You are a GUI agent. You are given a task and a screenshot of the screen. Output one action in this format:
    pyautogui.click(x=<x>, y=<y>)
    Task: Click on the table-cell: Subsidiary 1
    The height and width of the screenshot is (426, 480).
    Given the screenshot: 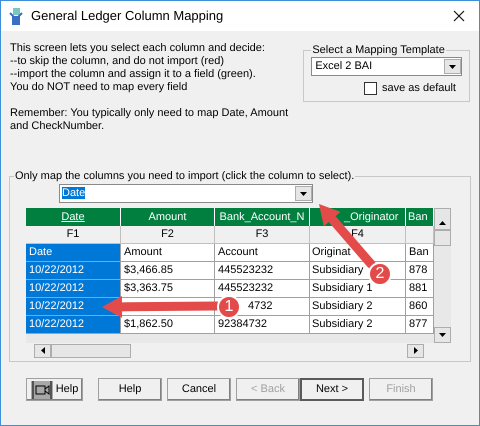 What is the action you would take?
    pyautogui.click(x=358, y=289)
    